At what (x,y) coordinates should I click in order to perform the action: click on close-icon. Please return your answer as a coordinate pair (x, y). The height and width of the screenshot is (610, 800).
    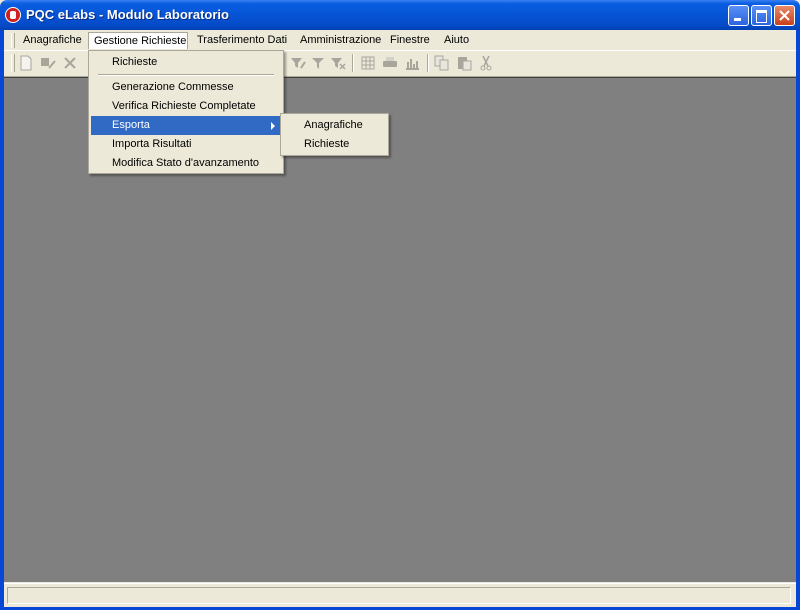
    Looking at the image, I should click on (784, 15).